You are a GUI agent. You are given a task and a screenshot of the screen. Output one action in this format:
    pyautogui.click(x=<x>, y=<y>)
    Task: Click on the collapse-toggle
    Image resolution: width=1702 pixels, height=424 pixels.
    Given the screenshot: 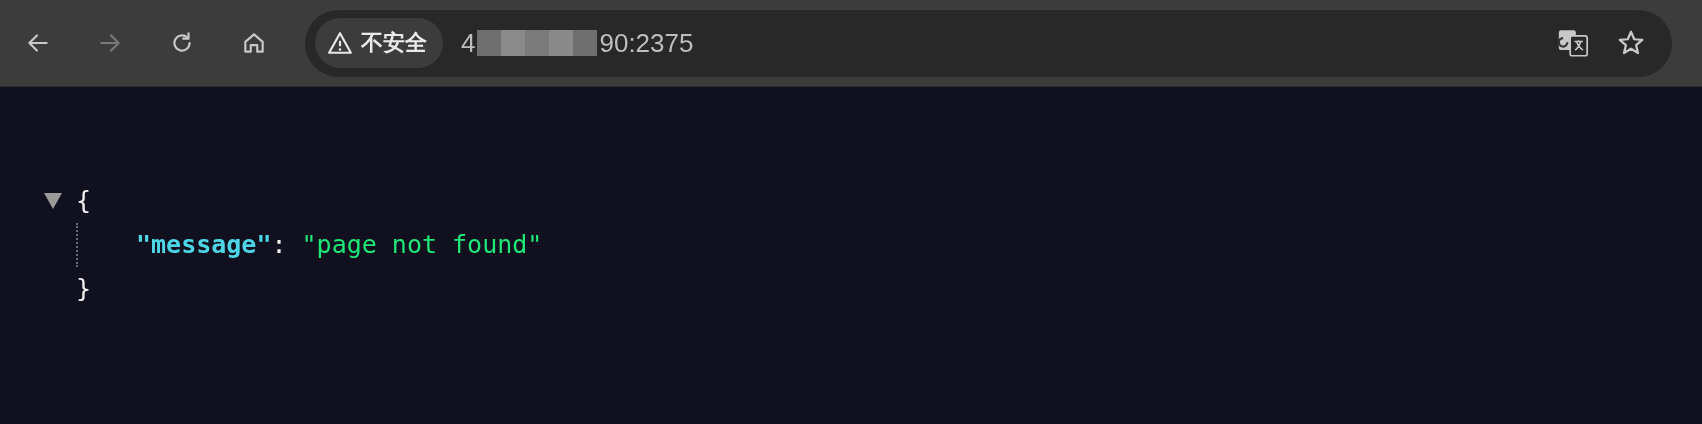 What is the action you would take?
    pyautogui.click(x=53, y=201)
    